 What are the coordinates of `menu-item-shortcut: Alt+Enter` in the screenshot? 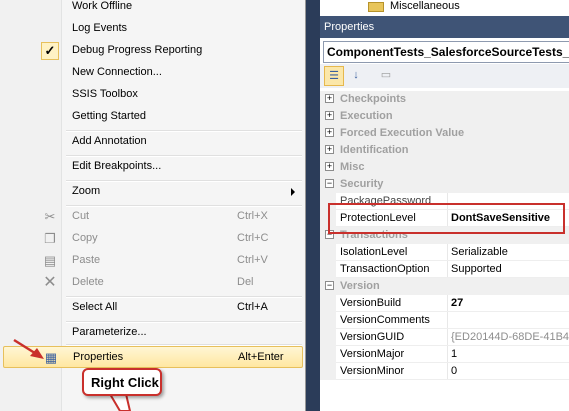 It's located at (261, 357).